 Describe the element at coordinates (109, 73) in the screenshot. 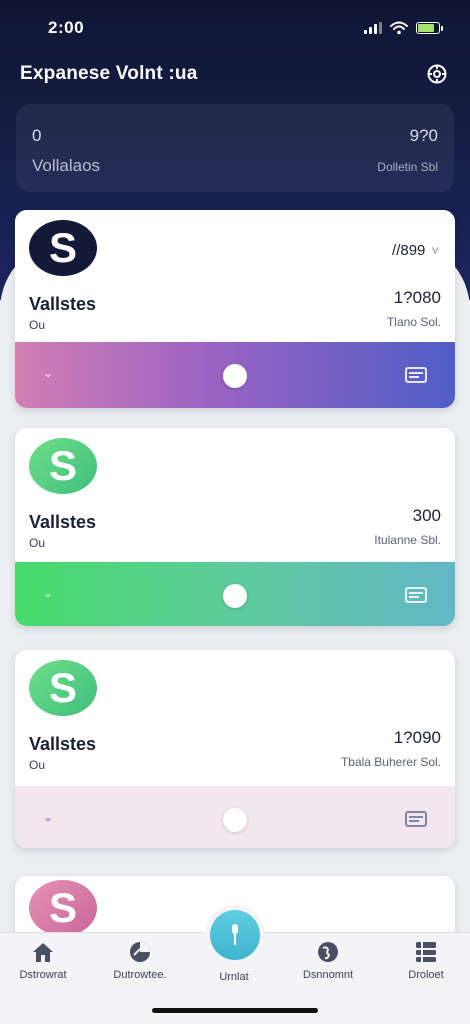

I see `page-title: Expanese Volnt :ua` at that location.